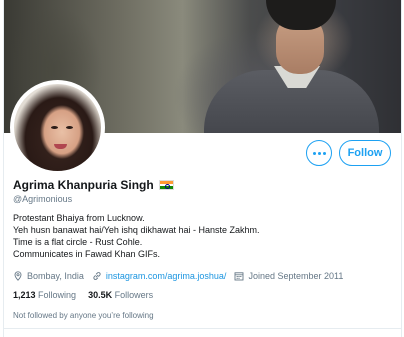 This screenshot has width=404, height=337. Describe the element at coordinates (55, 276) in the screenshot. I see `location-text: Bombay, India` at that location.